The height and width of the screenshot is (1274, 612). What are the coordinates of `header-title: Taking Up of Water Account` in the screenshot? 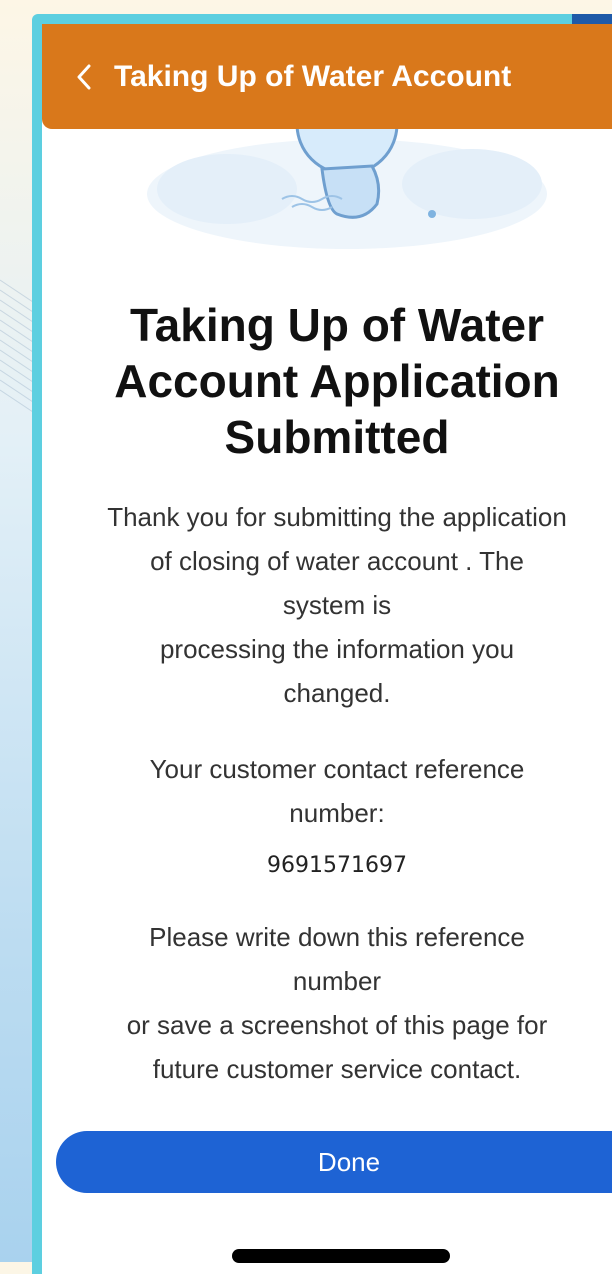 It's located at (313, 76).